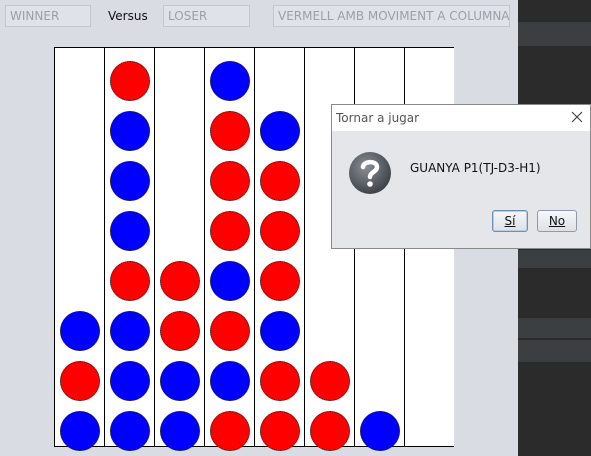 The height and width of the screenshot is (456, 591). I want to click on yes-button: Sí, so click(510, 221).